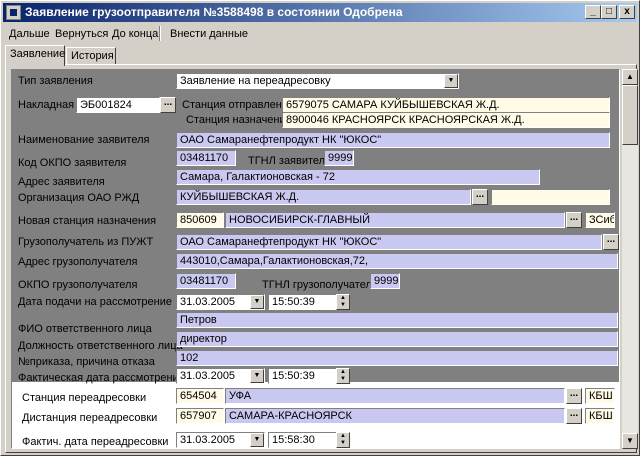 The image size is (640, 456). Describe the element at coordinates (101, 378) in the screenshot. I see `review-date-label: Фактическая дата рассмотрения` at that location.